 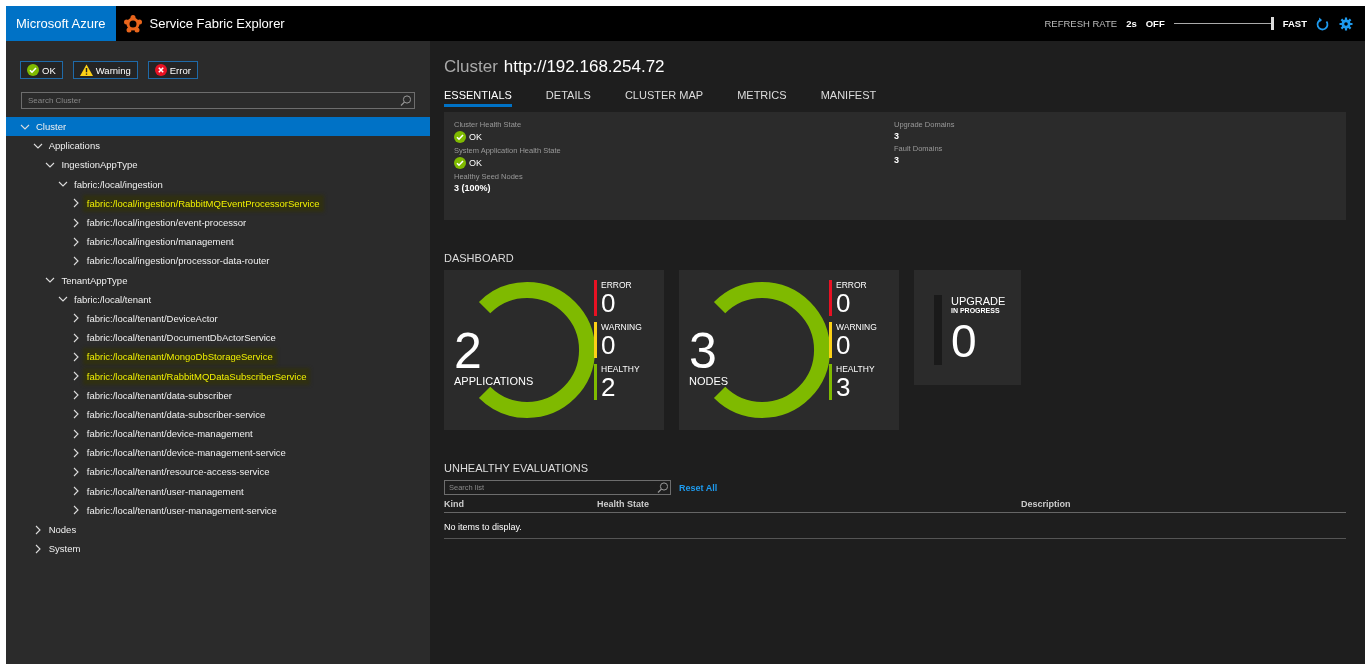 What do you see at coordinates (964, 341) in the screenshot?
I see `tile-count: 0` at bounding box center [964, 341].